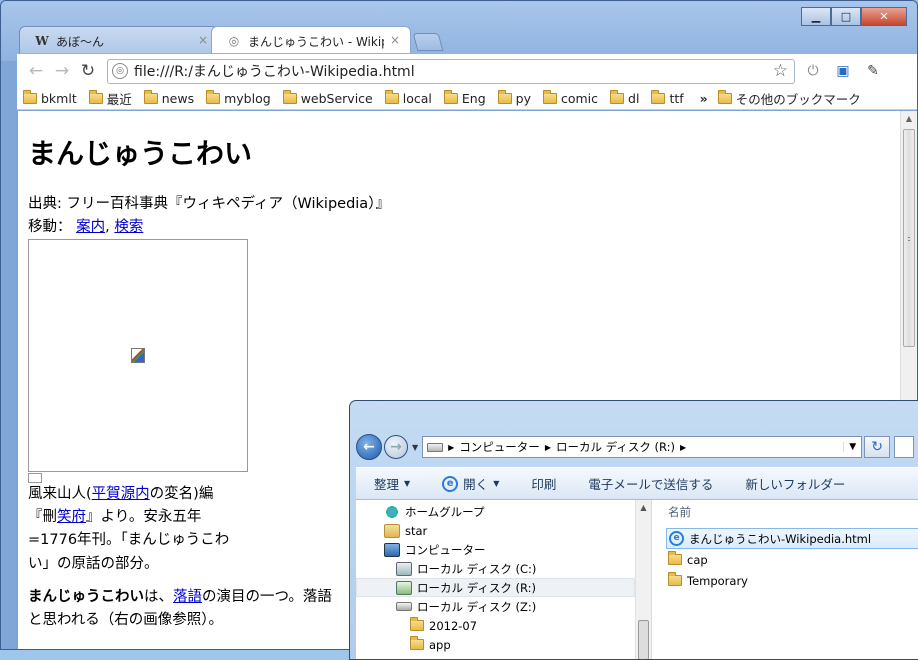 The height and width of the screenshot is (660, 918). I want to click on nav-line: 移動： 案内, 検索, so click(86, 226).